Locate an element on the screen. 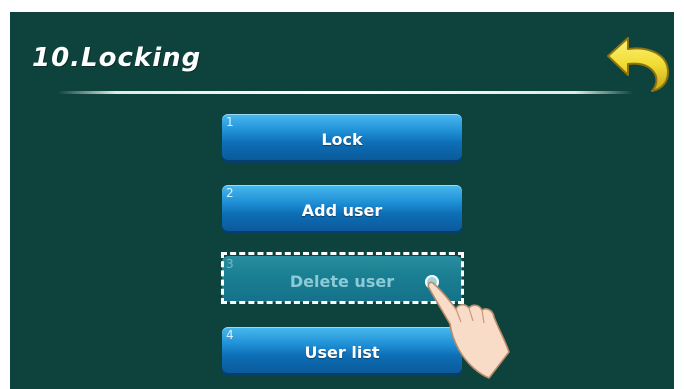 This screenshot has height=389, width=684. add-user-button: 2 Add user is located at coordinates (342, 208).